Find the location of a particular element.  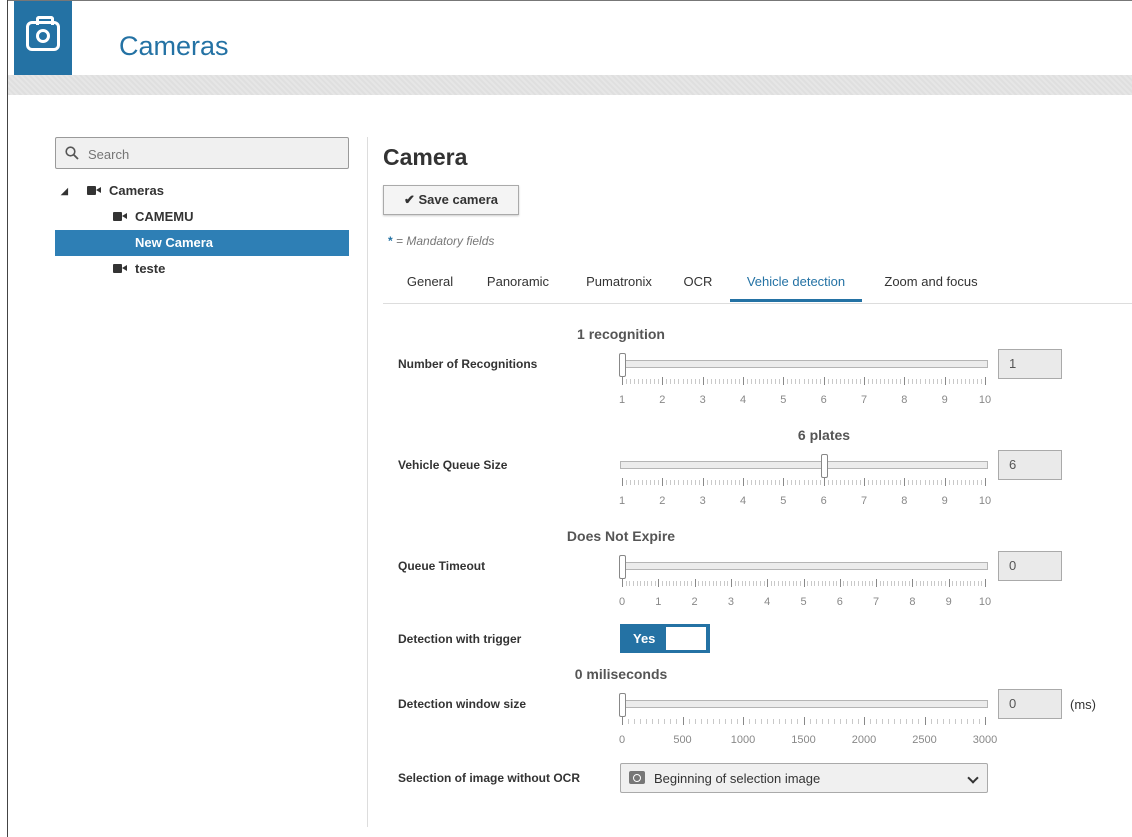

tab-ocr: OCR is located at coordinates (698, 284).